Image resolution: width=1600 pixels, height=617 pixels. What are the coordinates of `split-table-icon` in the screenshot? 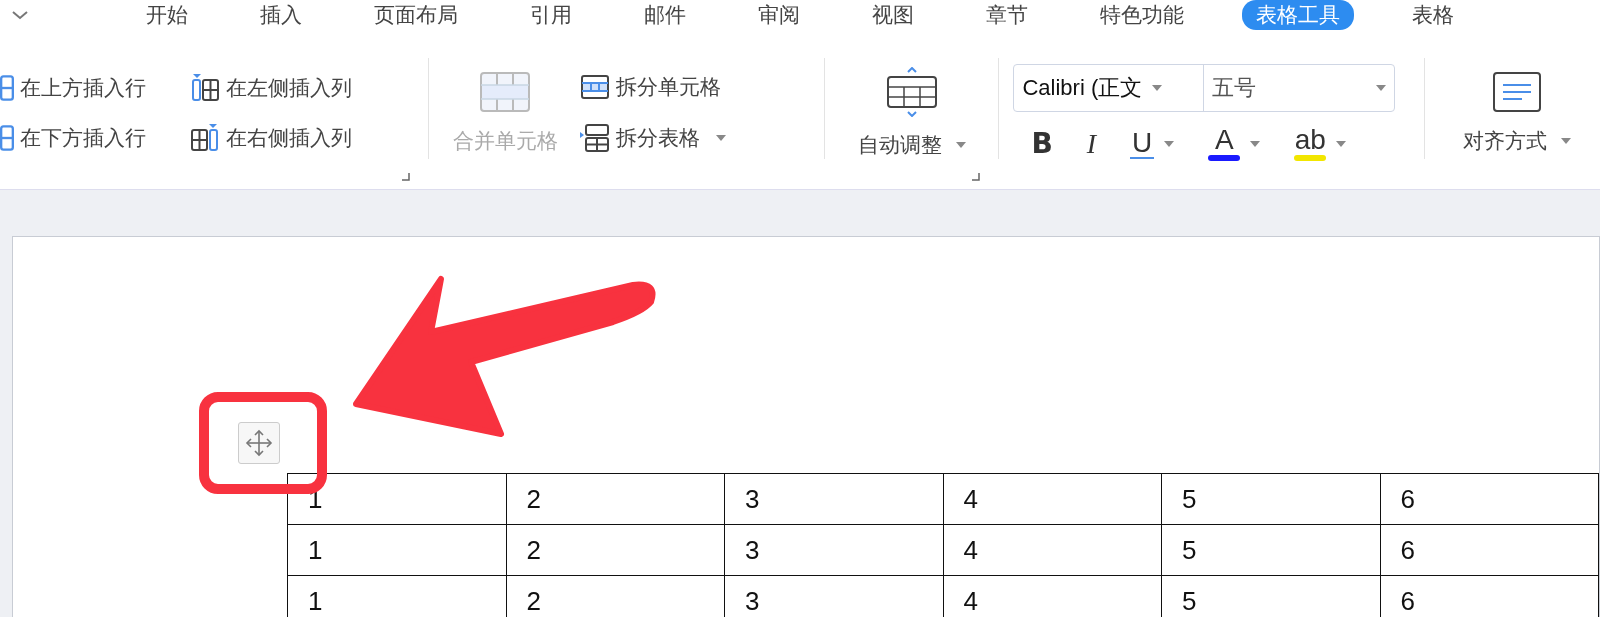 It's located at (595, 137).